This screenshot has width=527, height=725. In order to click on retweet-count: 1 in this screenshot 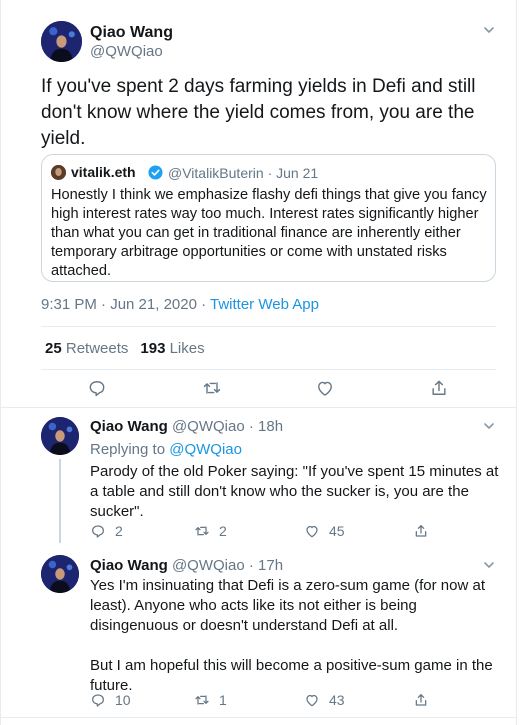, I will do `click(223, 700)`.